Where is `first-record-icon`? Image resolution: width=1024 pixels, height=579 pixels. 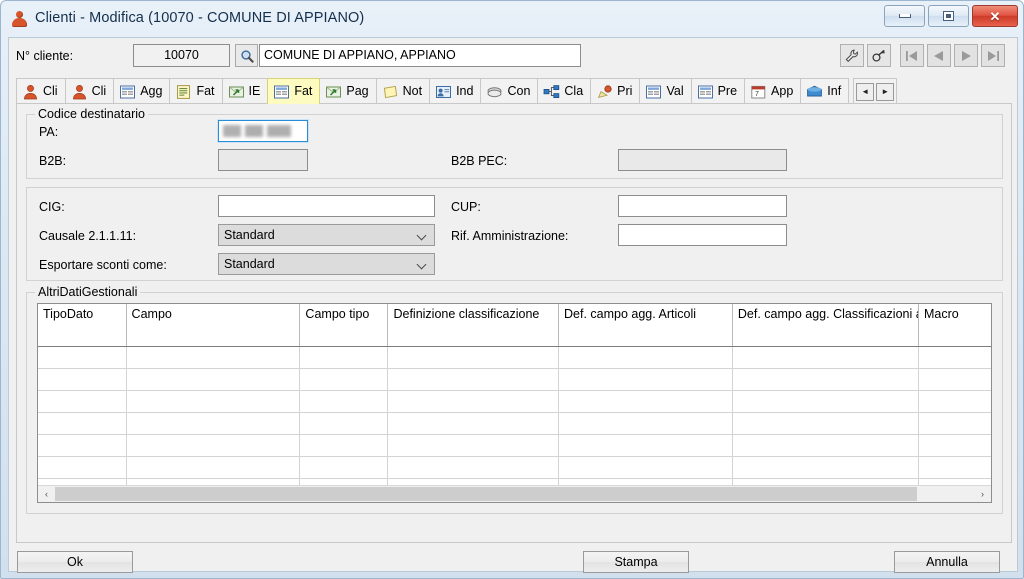 first-record-icon is located at coordinates (912, 55).